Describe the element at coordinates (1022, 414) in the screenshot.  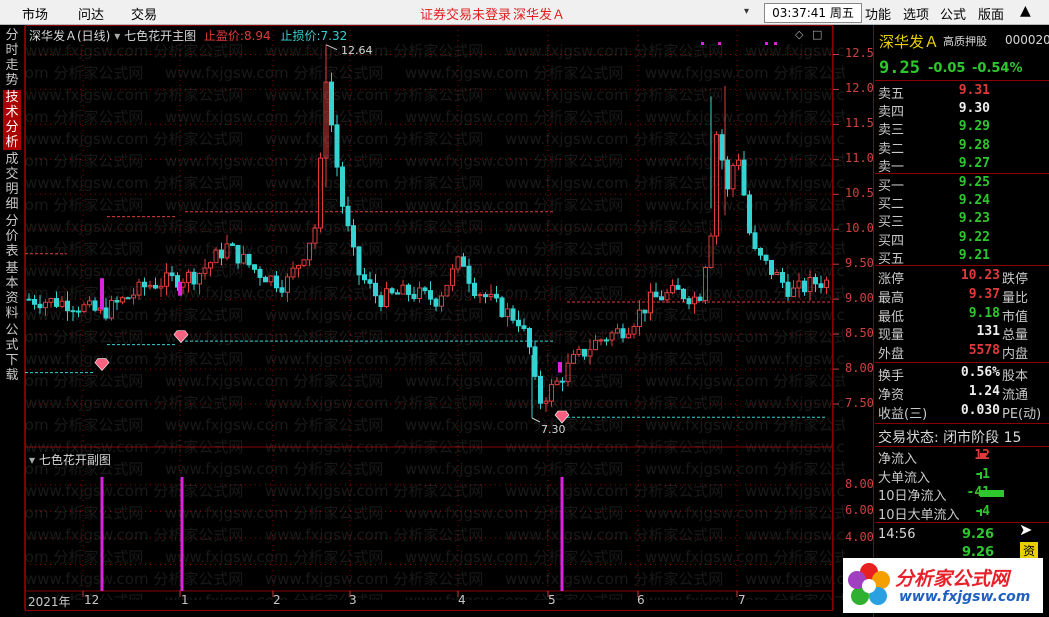
I see `row-label-2: PE(动)` at that location.